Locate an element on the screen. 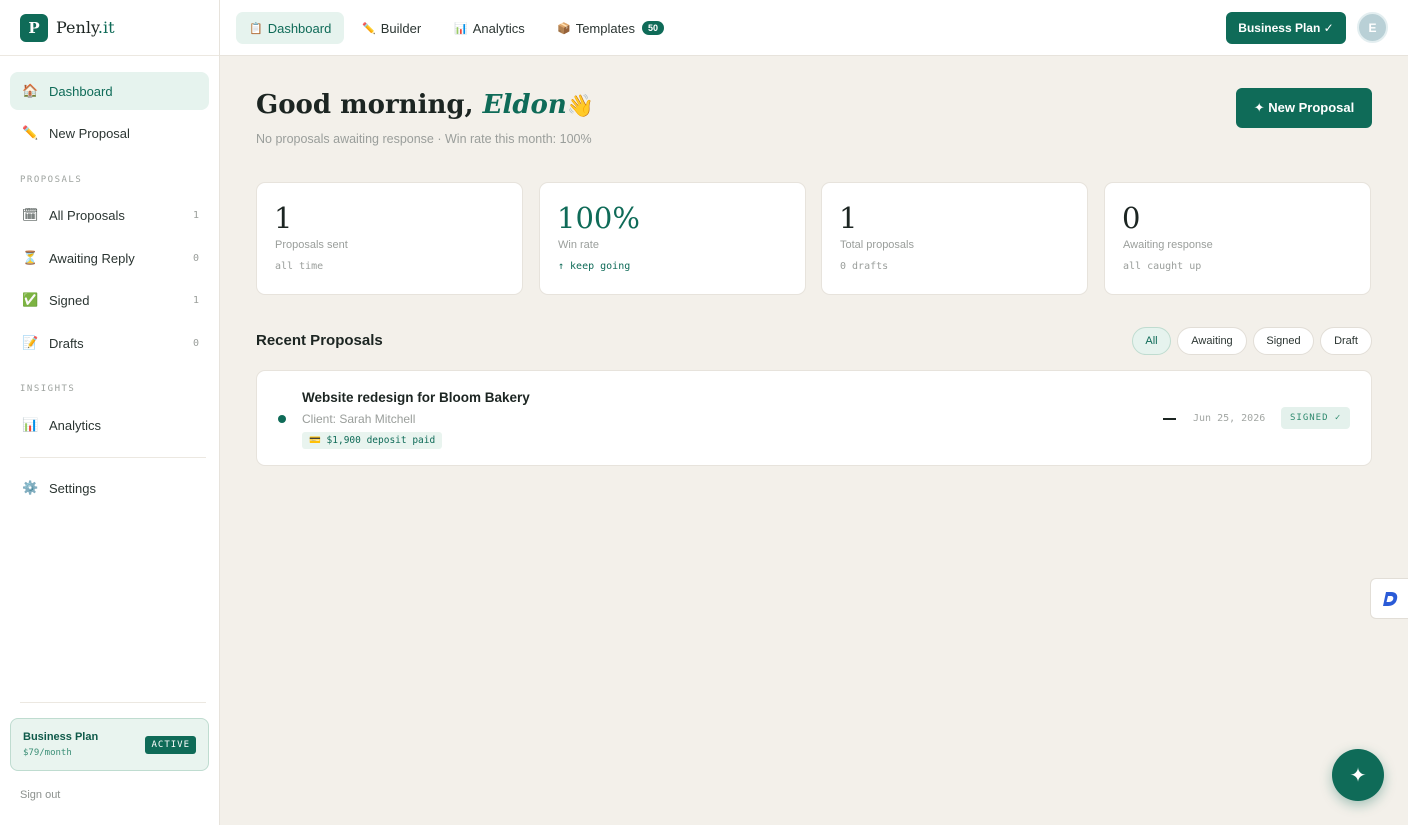 This screenshot has height=825, width=1408. stat-value: 0 is located at coordinates (1131, 218).